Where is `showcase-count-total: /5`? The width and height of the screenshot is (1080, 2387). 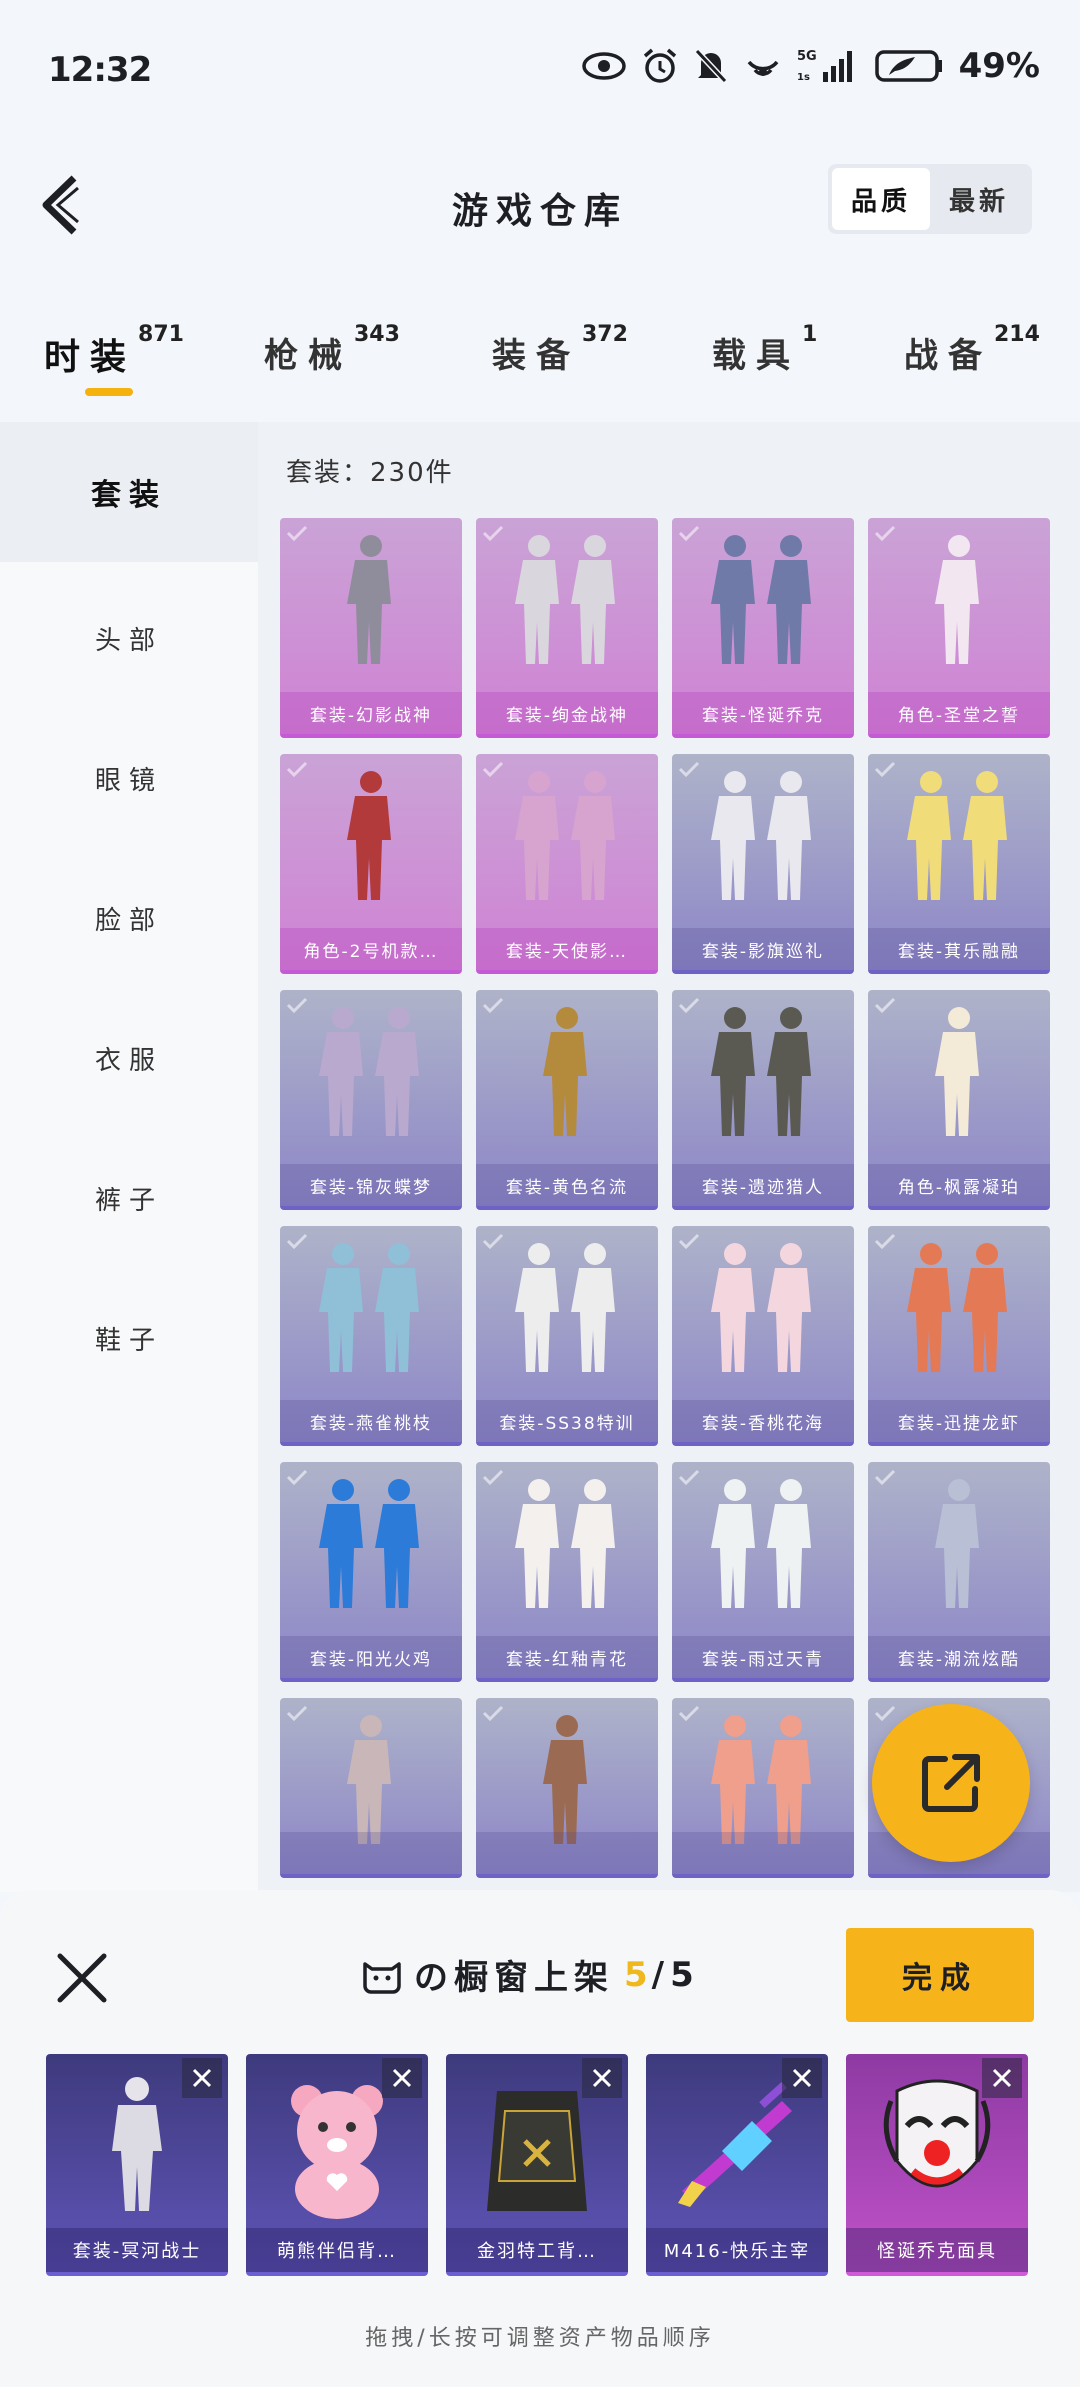
showcase-count-total: /5 is located at coordinates (675, 1974).